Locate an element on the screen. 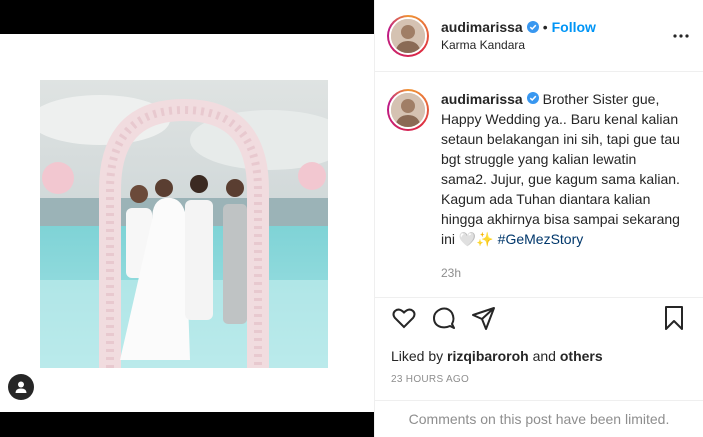  heart-icon is located at coordinates (404, 318).